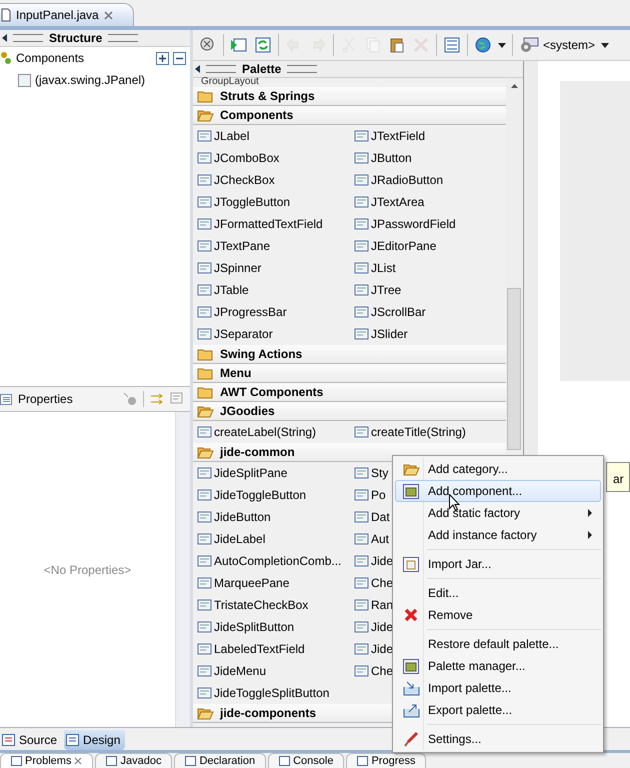 This screenshot has height=768, width=630. Describe the element at coordinates (75, 38) in the screenshot. I see `panel-title: Structure` at that location.